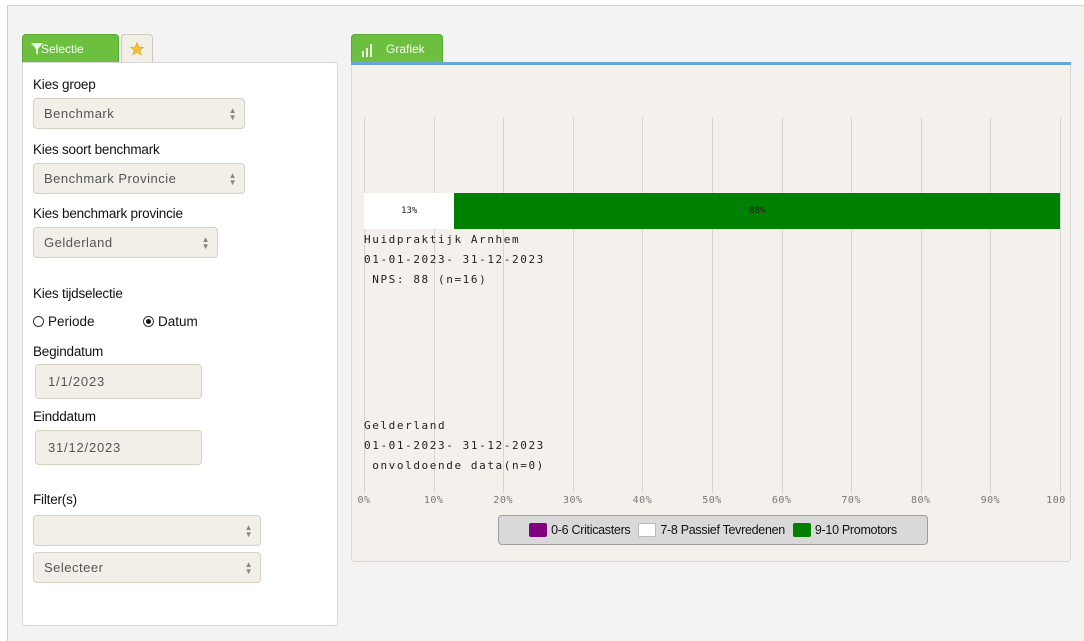 This screenshot has height=641, width=1084. What do you see at coordinates (147, 567) in the screenshot?
I see `filter-value-select: Selecteer ▲ ▼` at bounding box center [147, 567].